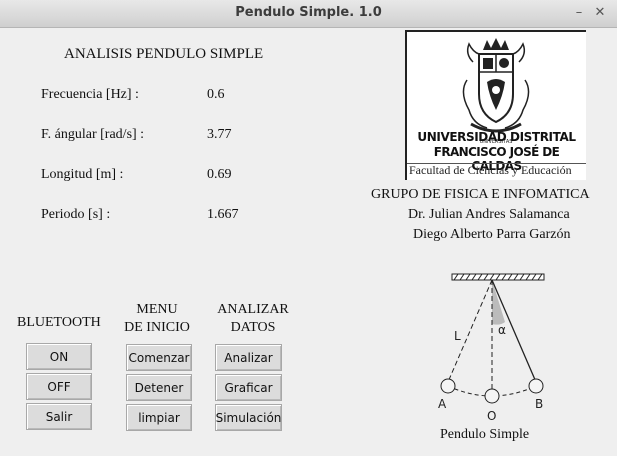 The height and width of the screenshot is (456, 617). Describe the element at coordinates (223, 214) in the screenshot. I see `period-value: 1.667` at that location.